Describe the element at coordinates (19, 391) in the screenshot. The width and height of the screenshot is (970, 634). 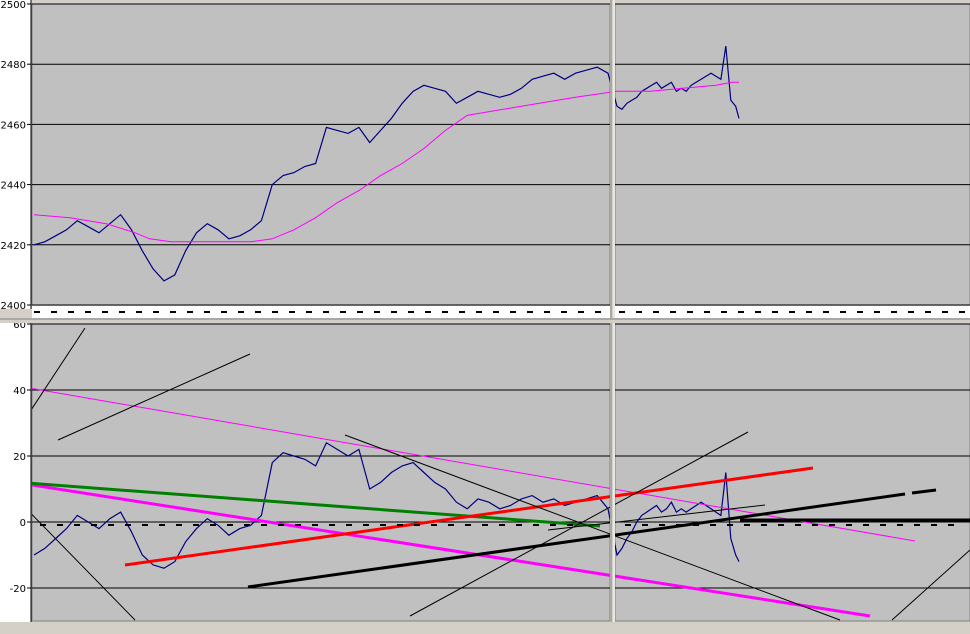
I see `lower-y-tick-label: 40` at that location.